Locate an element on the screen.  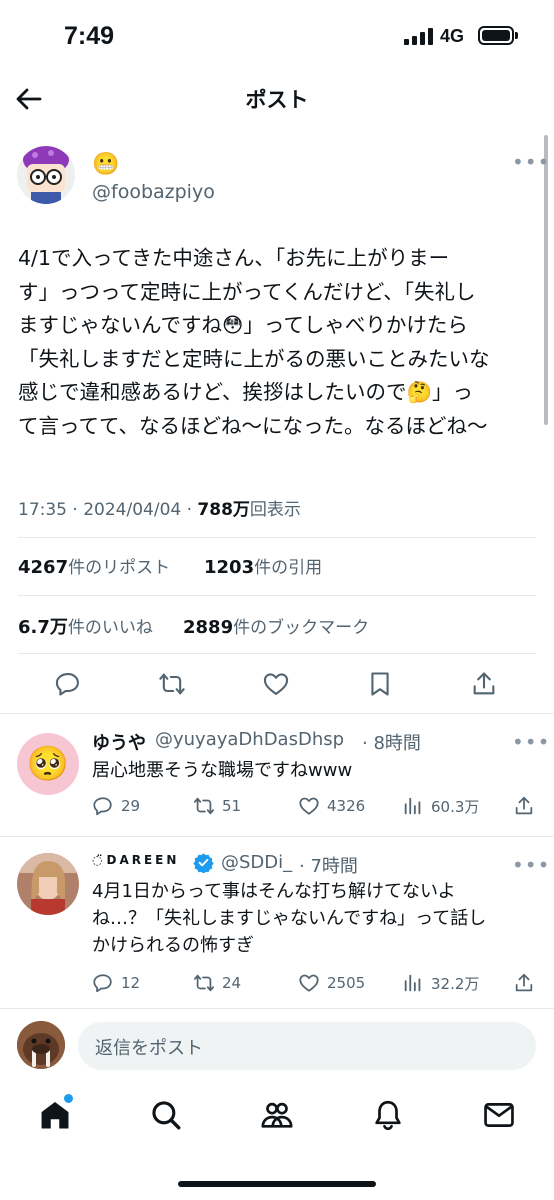
notifications-icon is located at coordinates (388, 1115).